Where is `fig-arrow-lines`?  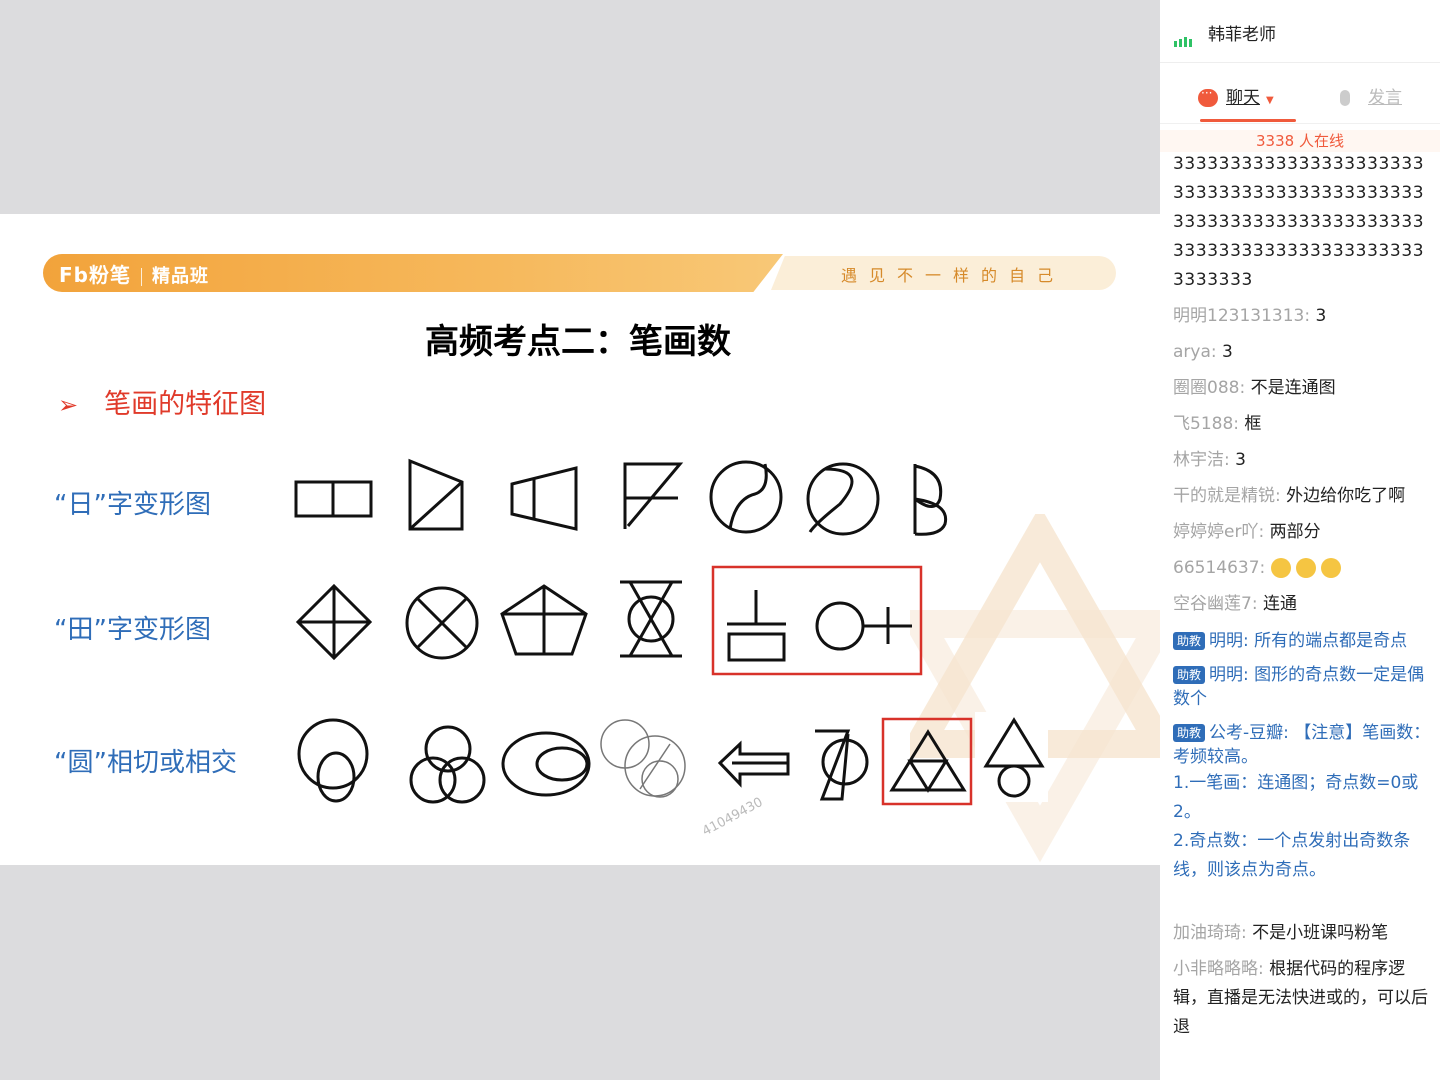 fig-arrow-lines is located at coordinates (753, 764).